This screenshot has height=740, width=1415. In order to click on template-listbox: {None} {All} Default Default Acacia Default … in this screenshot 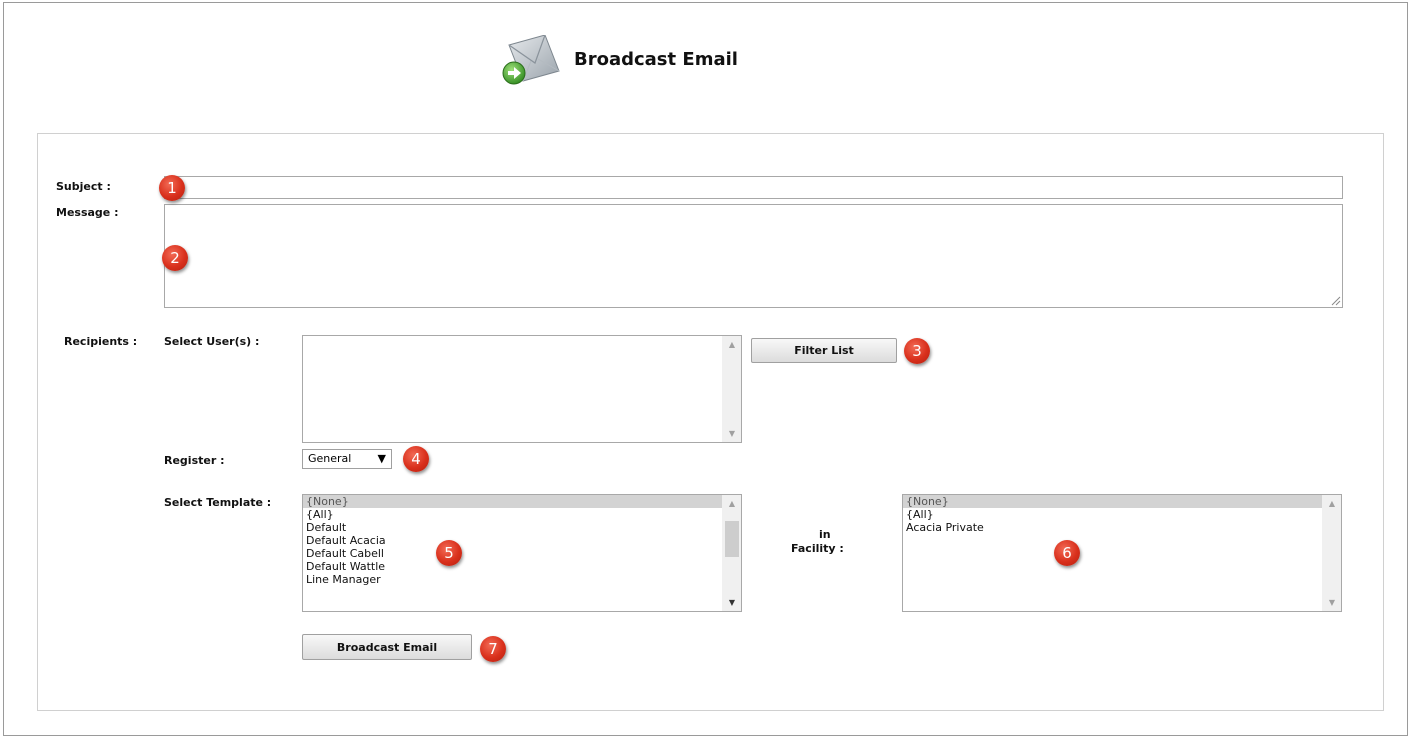, I will do `click(522, 553)`.